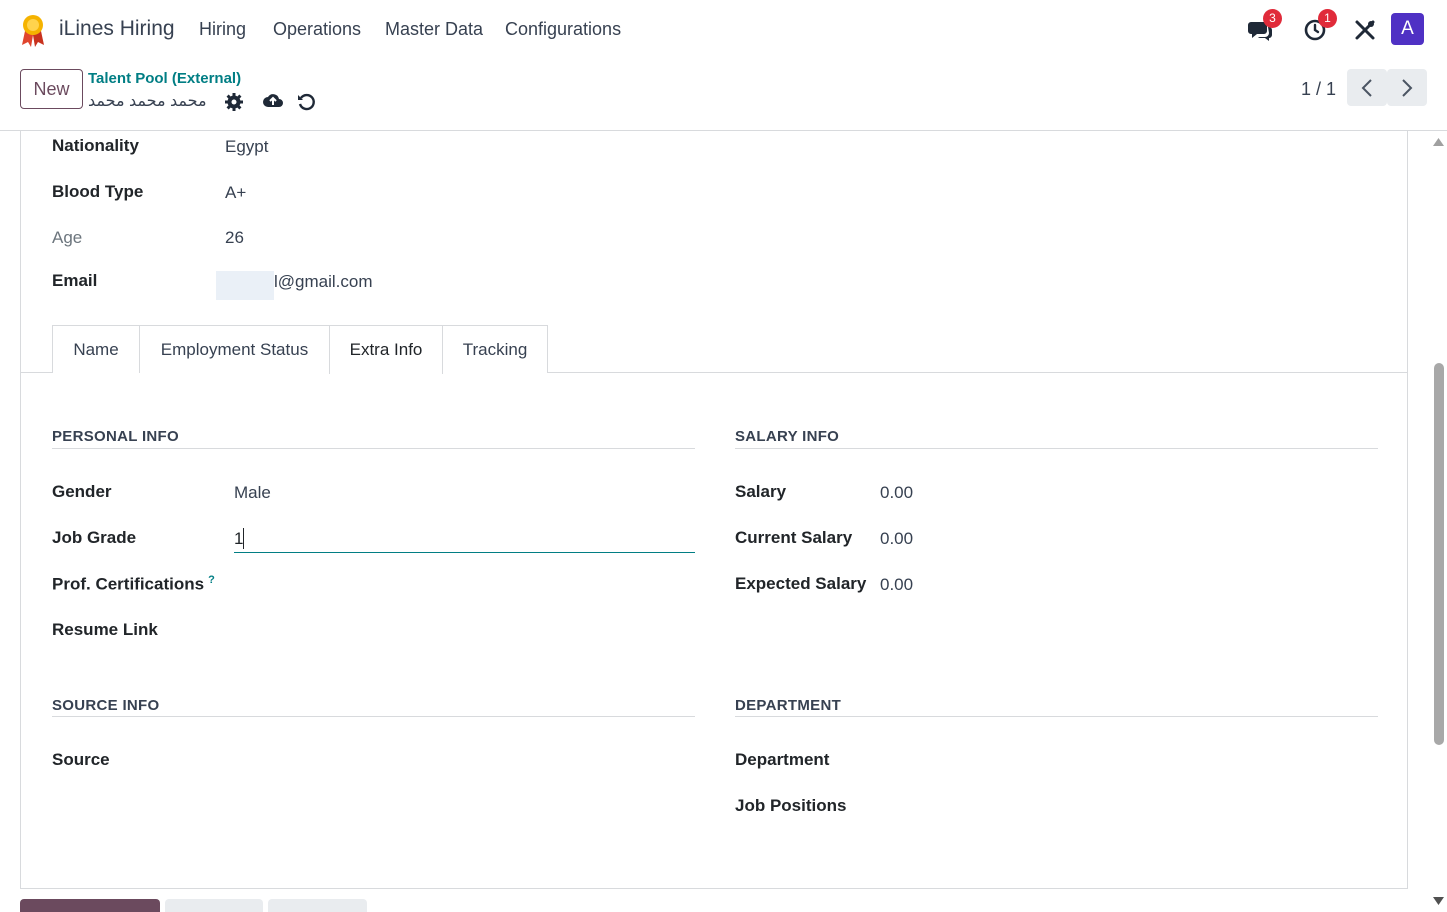 The width and height of the screenshot is (1447, 912). Describe the element at coordinates (214, 905) in the screenshot. I see `chatter-log-note-button` at that location.